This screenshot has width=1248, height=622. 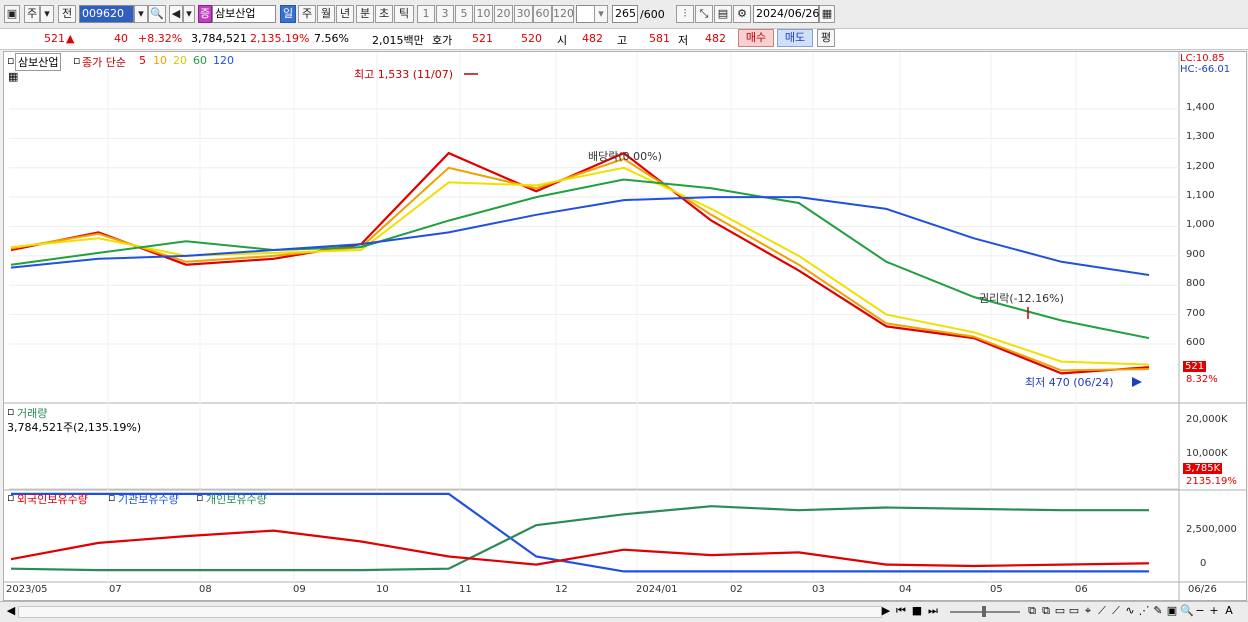 I want to click on crosshair-icon: ⌖, so click(x=1088, y=611).